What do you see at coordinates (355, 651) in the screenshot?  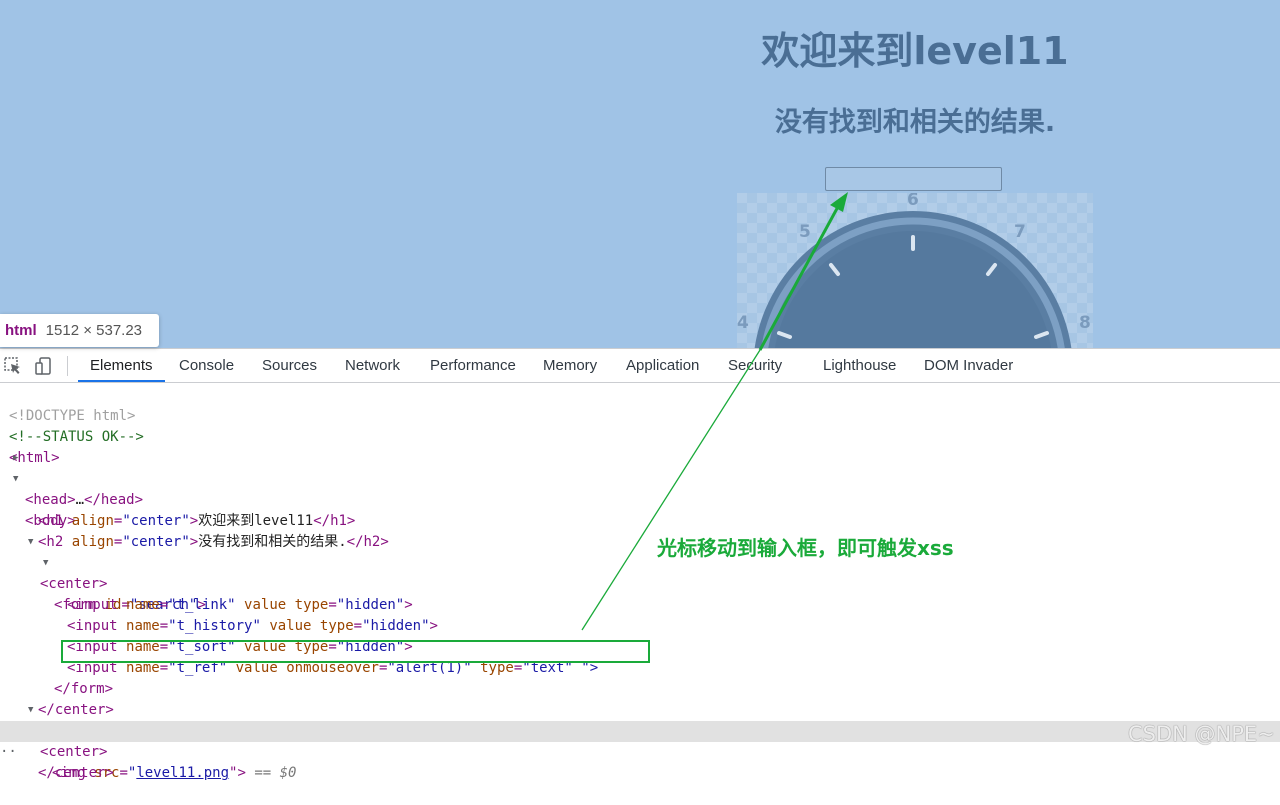 I see `annotation-highlight-box` at bounding box center [355, 651].